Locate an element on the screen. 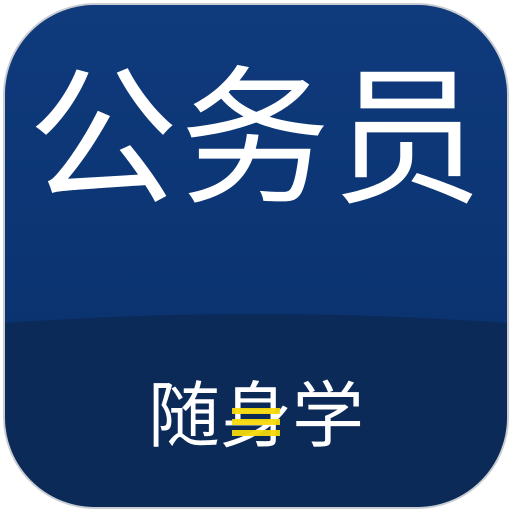 This screenshot has height=512, width=512. app-subtitle: 随身学 is located at coordinates (256, 416).